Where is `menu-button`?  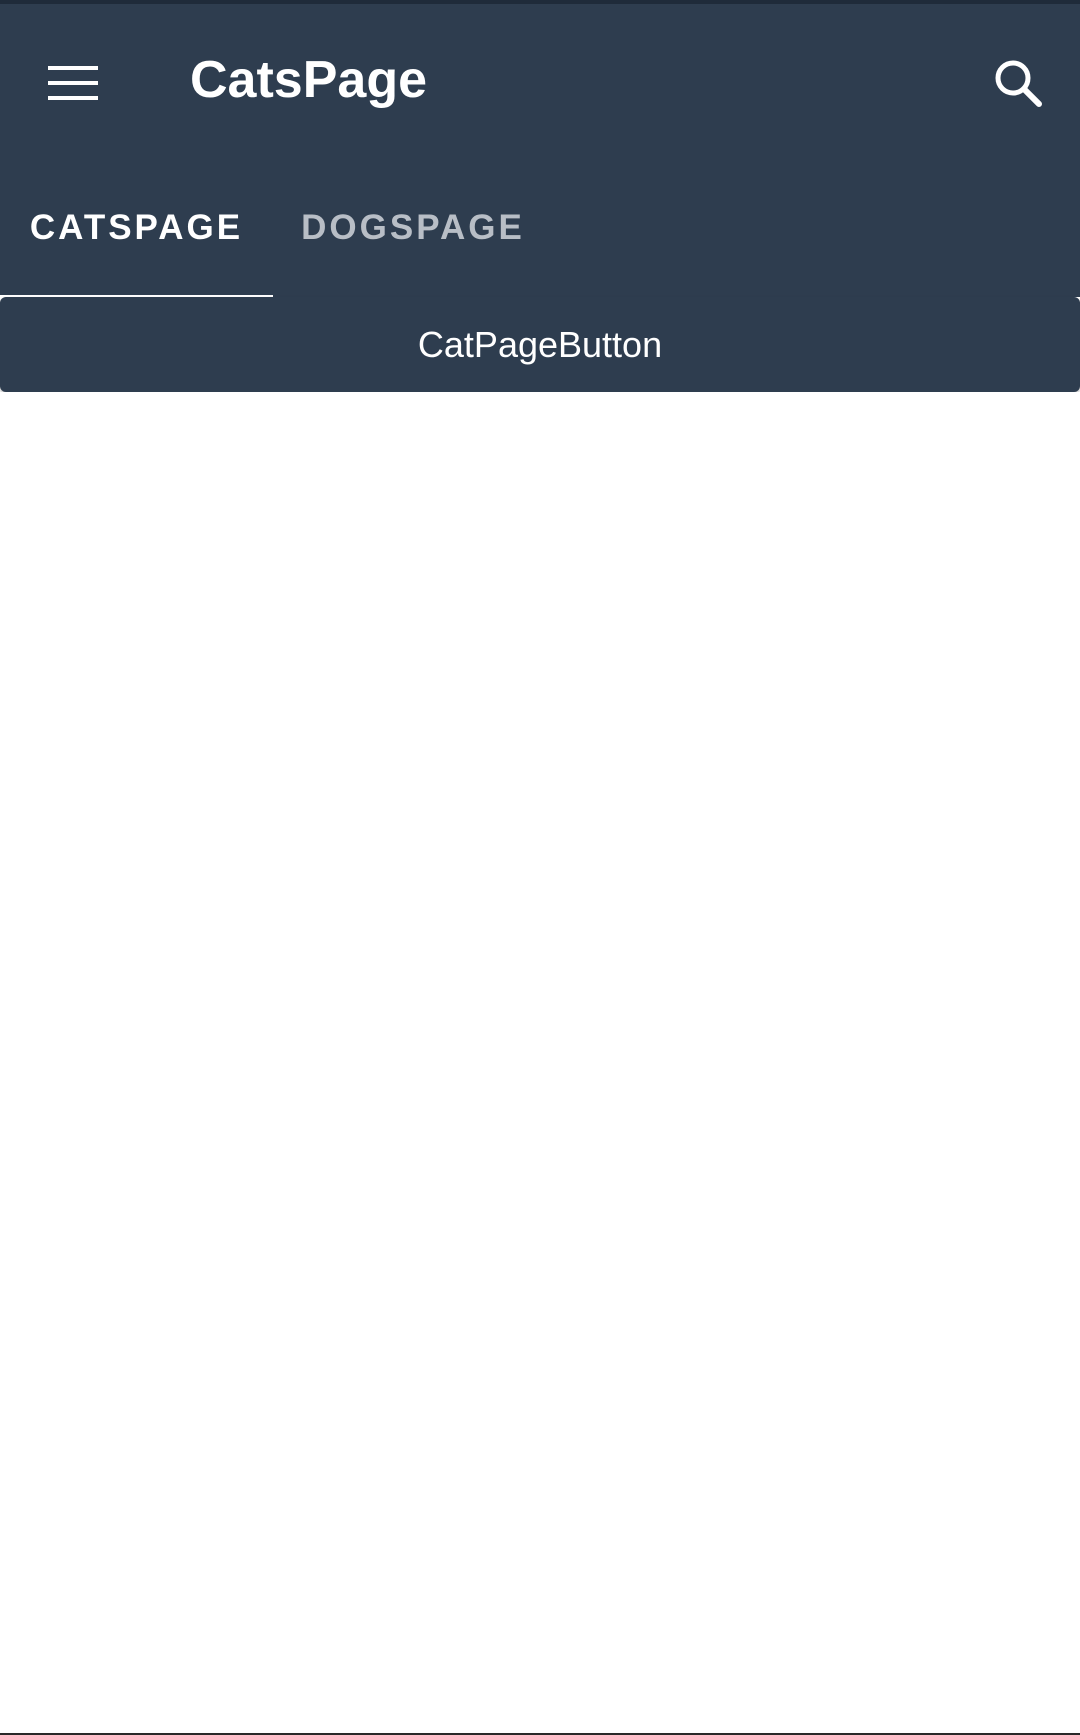 menu-button is located at coordinates (73, 83).